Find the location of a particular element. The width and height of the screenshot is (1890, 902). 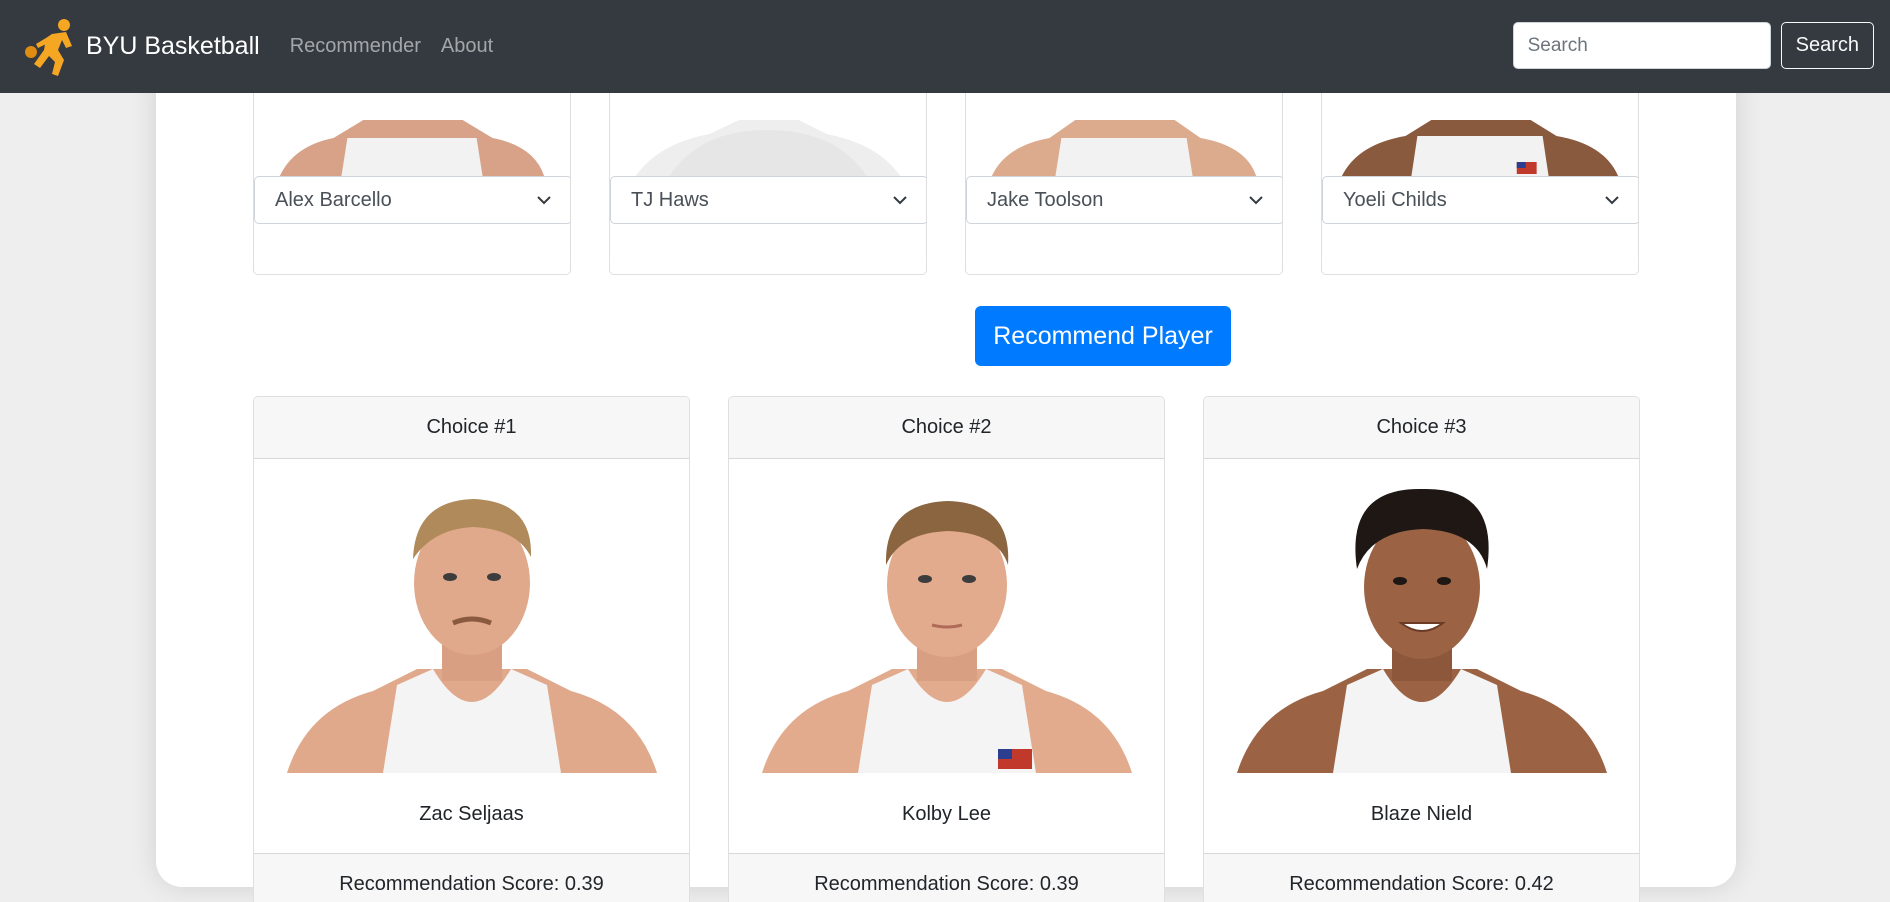

selected-player: Yoeli Childs is located at coordinates (1395, 199).